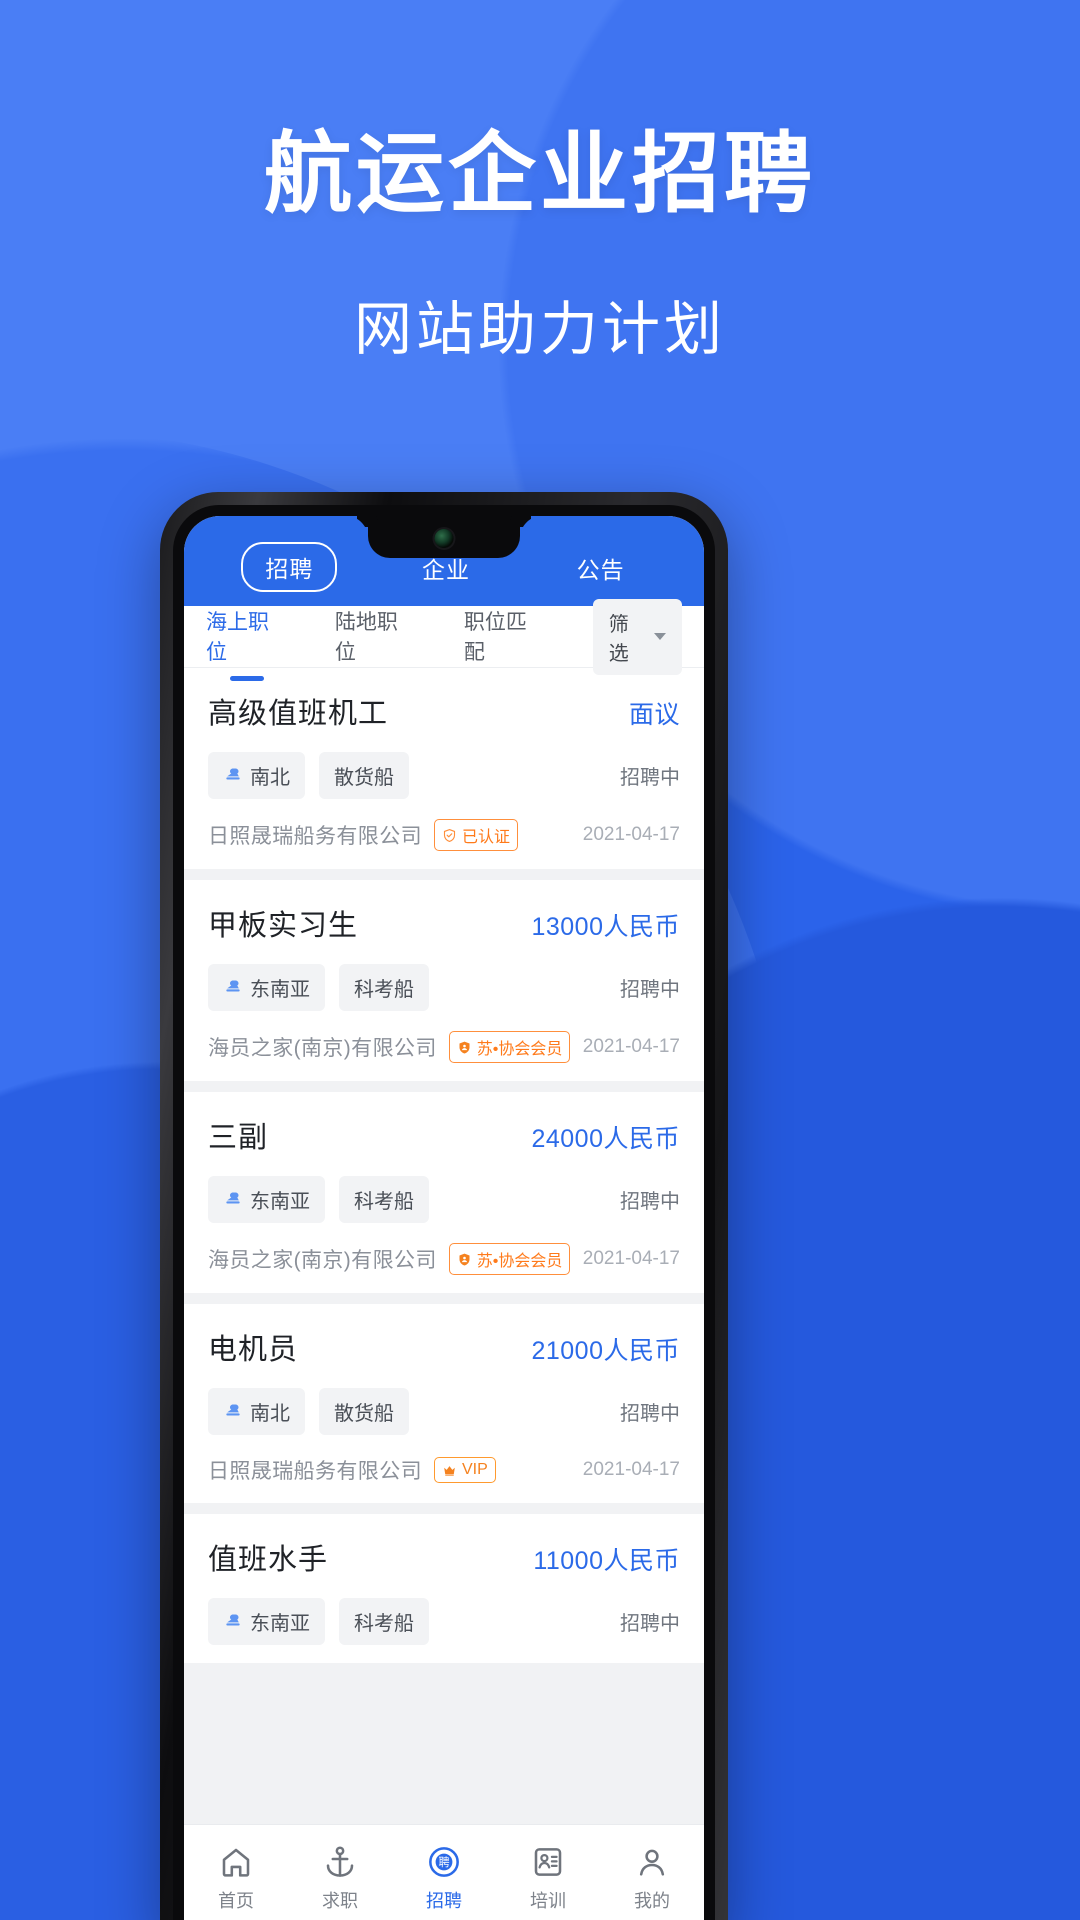  What do you see at coordinates (605, 1351) in the screenshot?
I see `job-salary: 21000人民币` at bounding box center [605, 1351].